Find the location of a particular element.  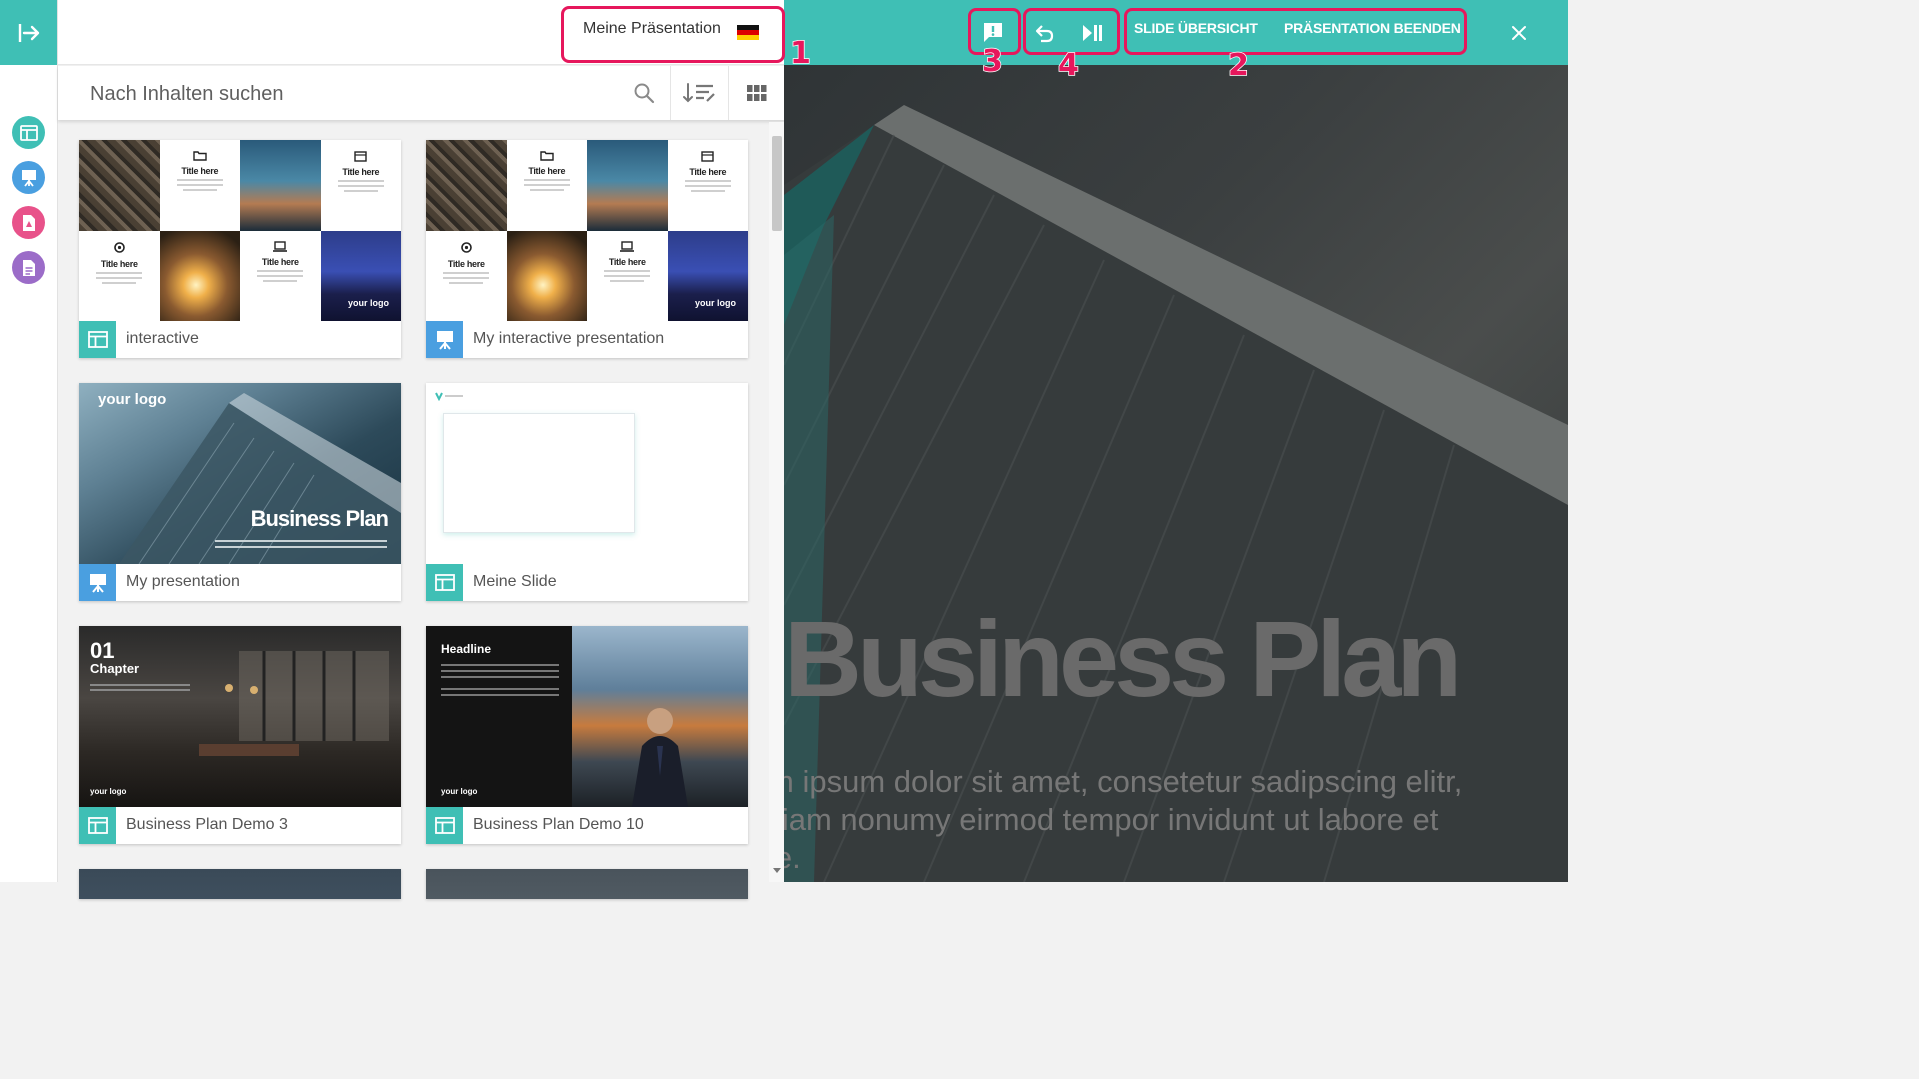

thumb-chapter: Chapter is located at coordinates (115, 668).